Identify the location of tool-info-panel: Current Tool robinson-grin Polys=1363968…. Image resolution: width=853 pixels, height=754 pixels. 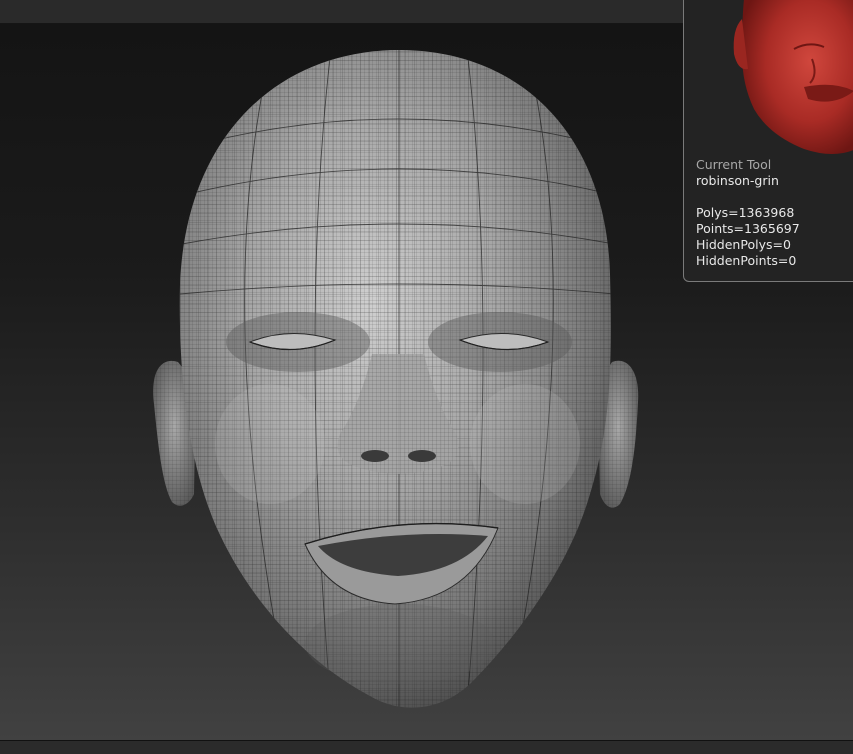
(768, 141).